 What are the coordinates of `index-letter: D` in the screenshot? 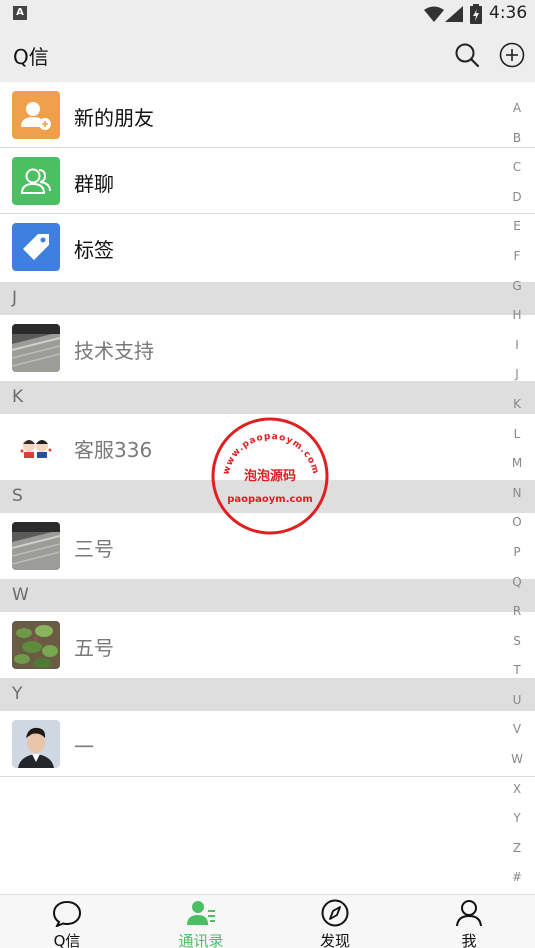 It's located at (517, 202).